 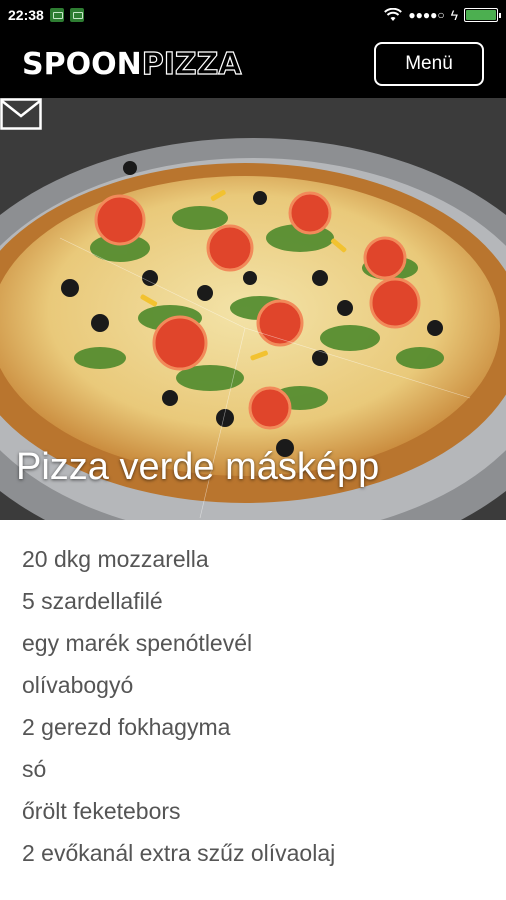 What do you see at coordinates (429, 64) in the screenshot?
I see `menu-button: Menü` at bounding box center [429, 64].